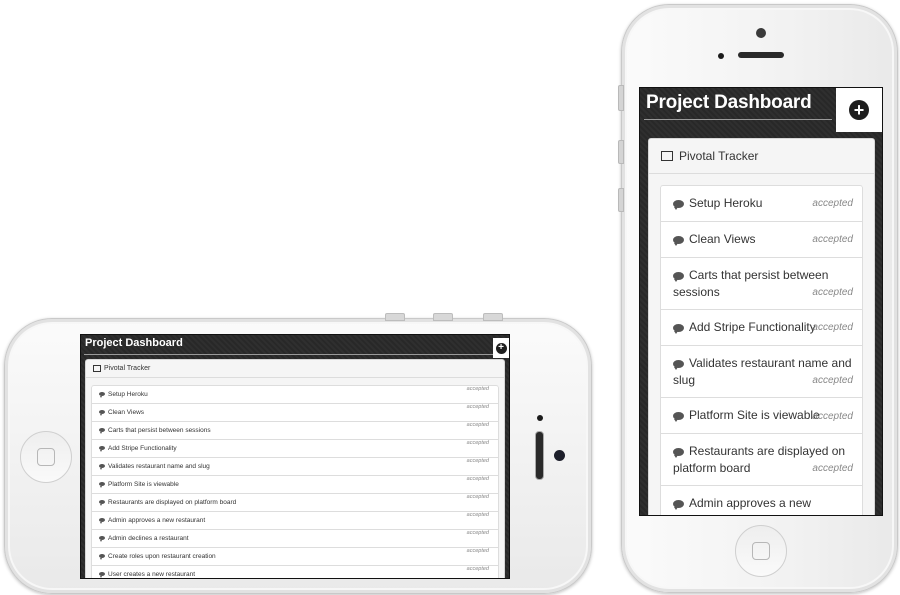 The image size is (900, 595). Describe the element at coordinates (126, 412) in the screenshot. I see `story-name: Clean Views` at that location.